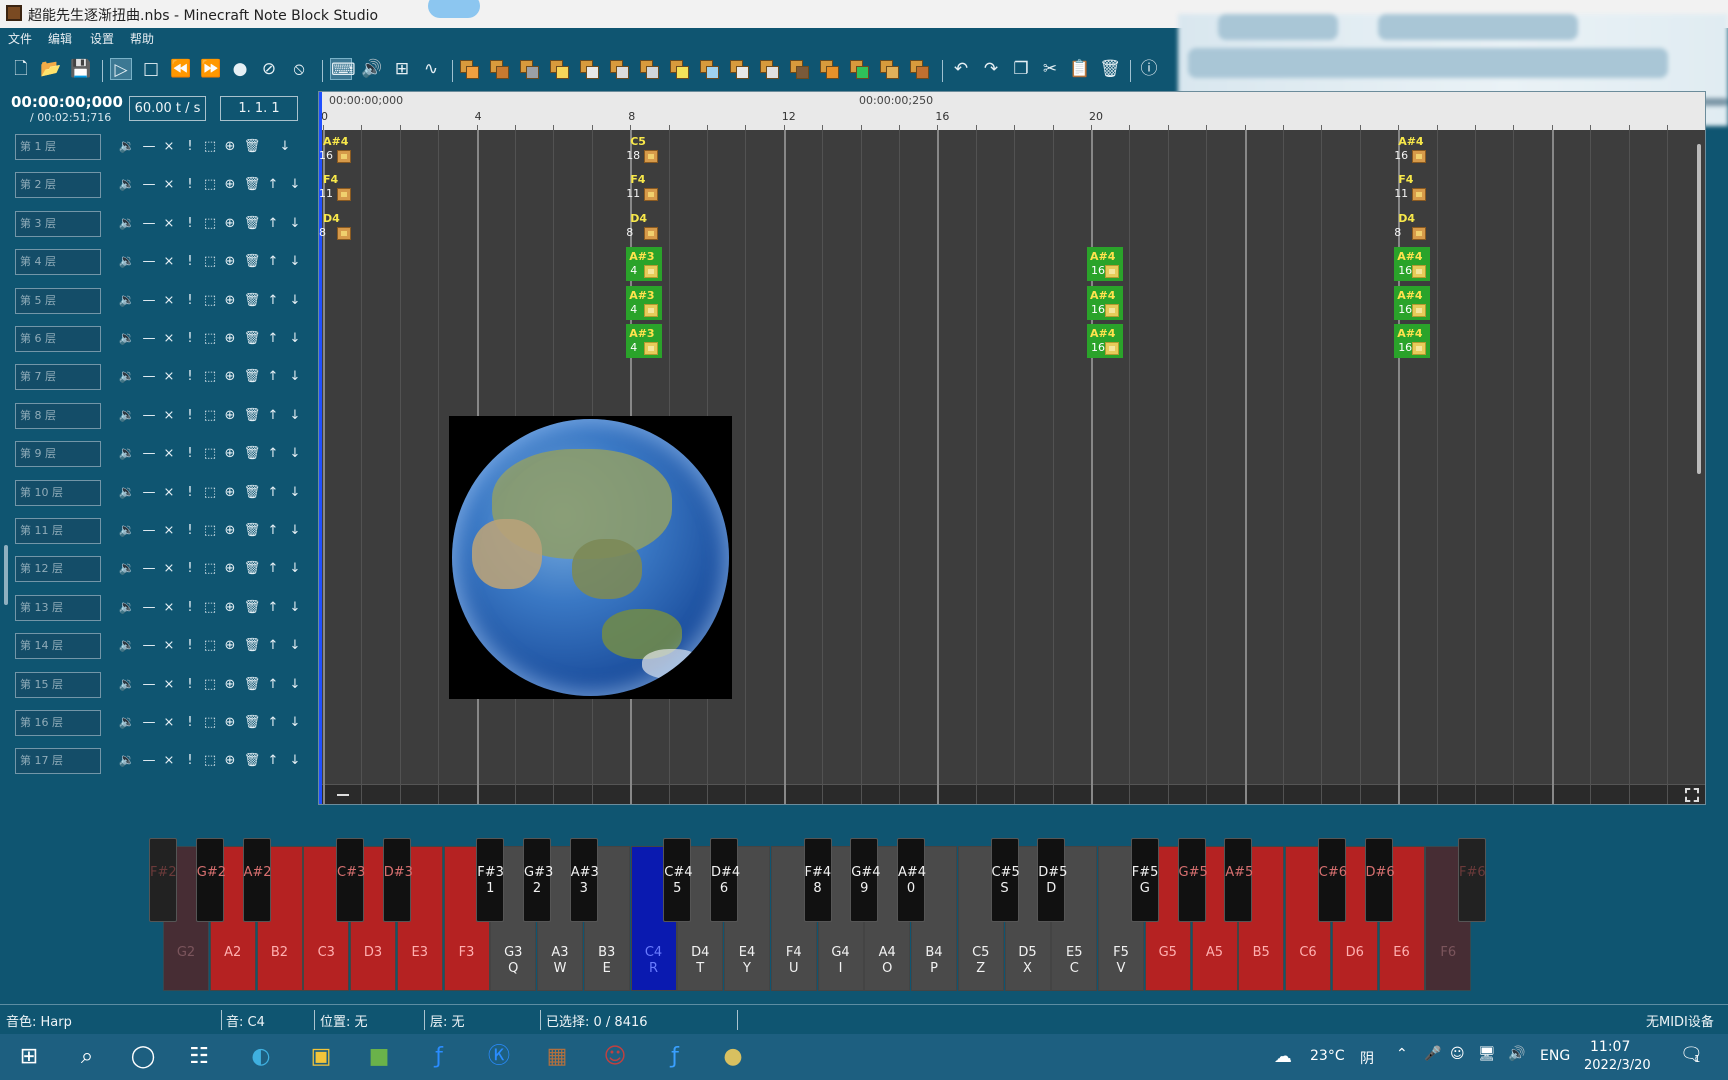 This screenshot has height=1080, width=1728. What do you see at coordinates (733, 1057) in the screenshot?
I see `app-coin-icon: ●` at bounding box center [733, 1057].